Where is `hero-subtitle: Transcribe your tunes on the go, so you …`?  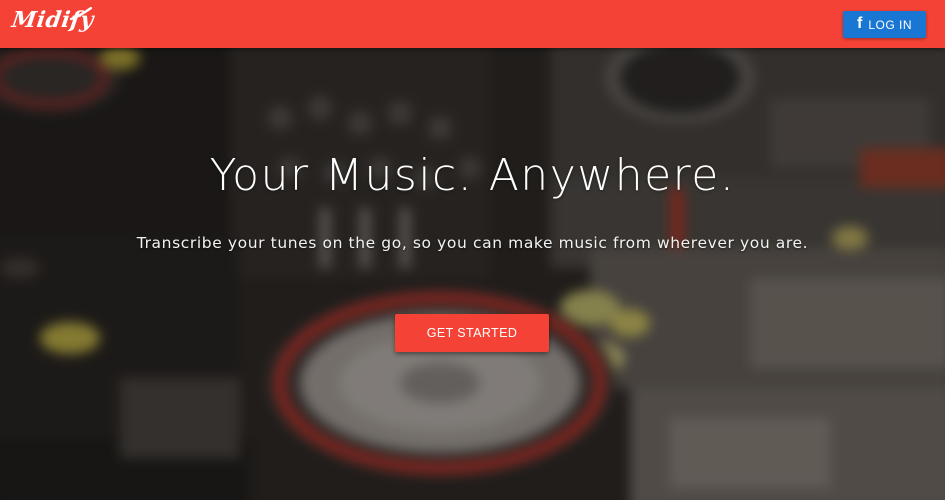 hero-subtitle: Transcribe your tunes on the go, so you … is located at coordinates (472, 243).